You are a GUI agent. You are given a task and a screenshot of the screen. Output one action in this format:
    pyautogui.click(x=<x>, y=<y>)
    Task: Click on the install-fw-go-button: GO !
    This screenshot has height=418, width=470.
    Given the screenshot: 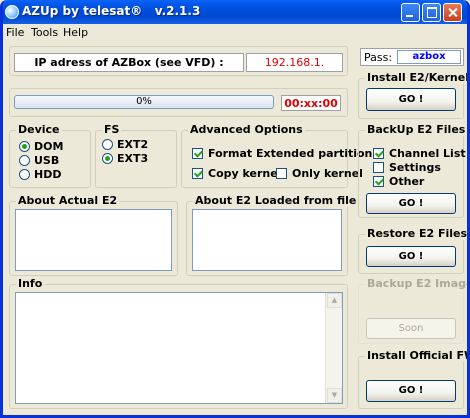 What is the action you would take?
    pyautogui.click(x=411, y=391)
    